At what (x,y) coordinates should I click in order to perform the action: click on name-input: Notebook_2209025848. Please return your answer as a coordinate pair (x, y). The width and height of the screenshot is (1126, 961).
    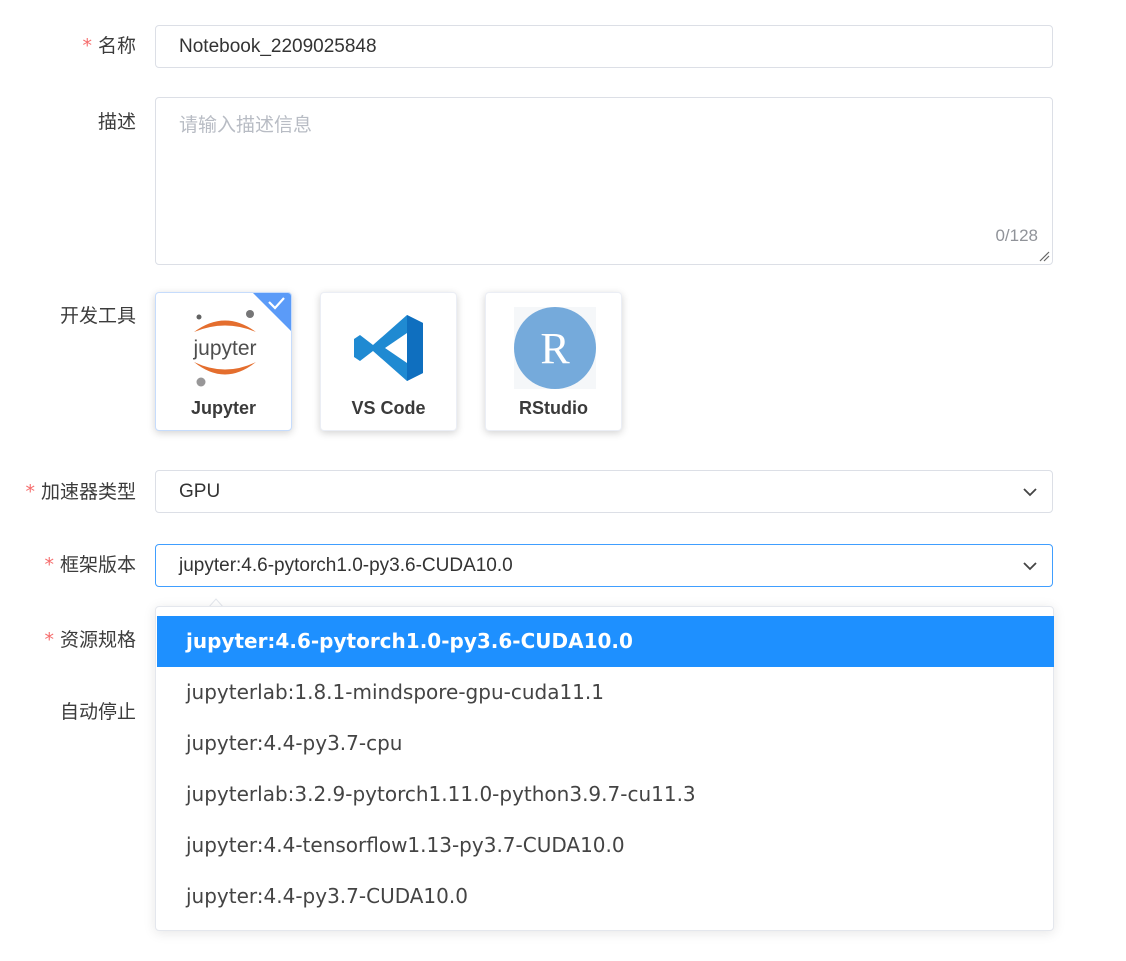
    Looking at the image, I should click on (604, 46).